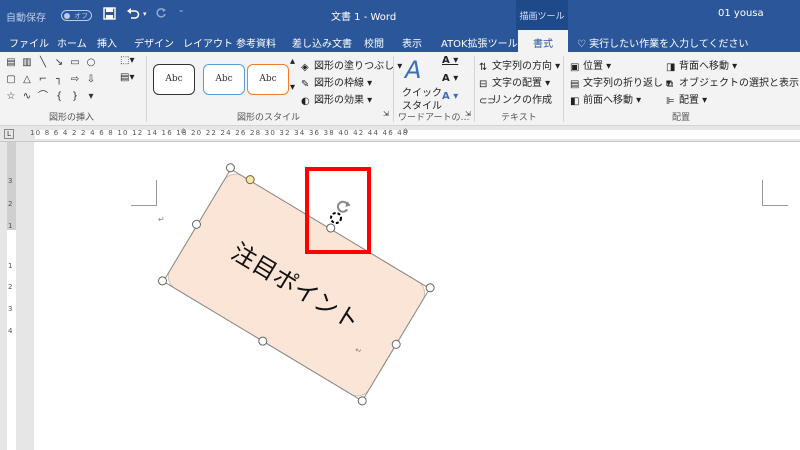 This screenshot has width=800, height=450. Describe the element at coordinates (256, 42) in the screenshot. I see `tab-references: 参考資料` at that location.